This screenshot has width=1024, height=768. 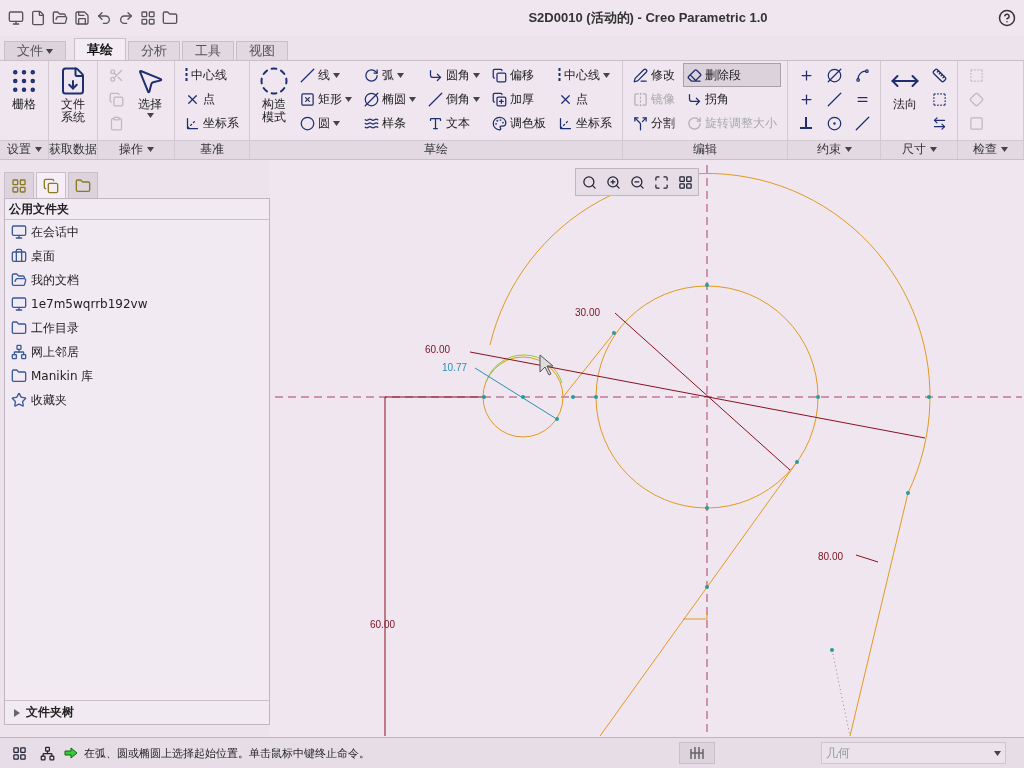 I want to click on folder-item: 工作目录, so click(x=137, y=328).